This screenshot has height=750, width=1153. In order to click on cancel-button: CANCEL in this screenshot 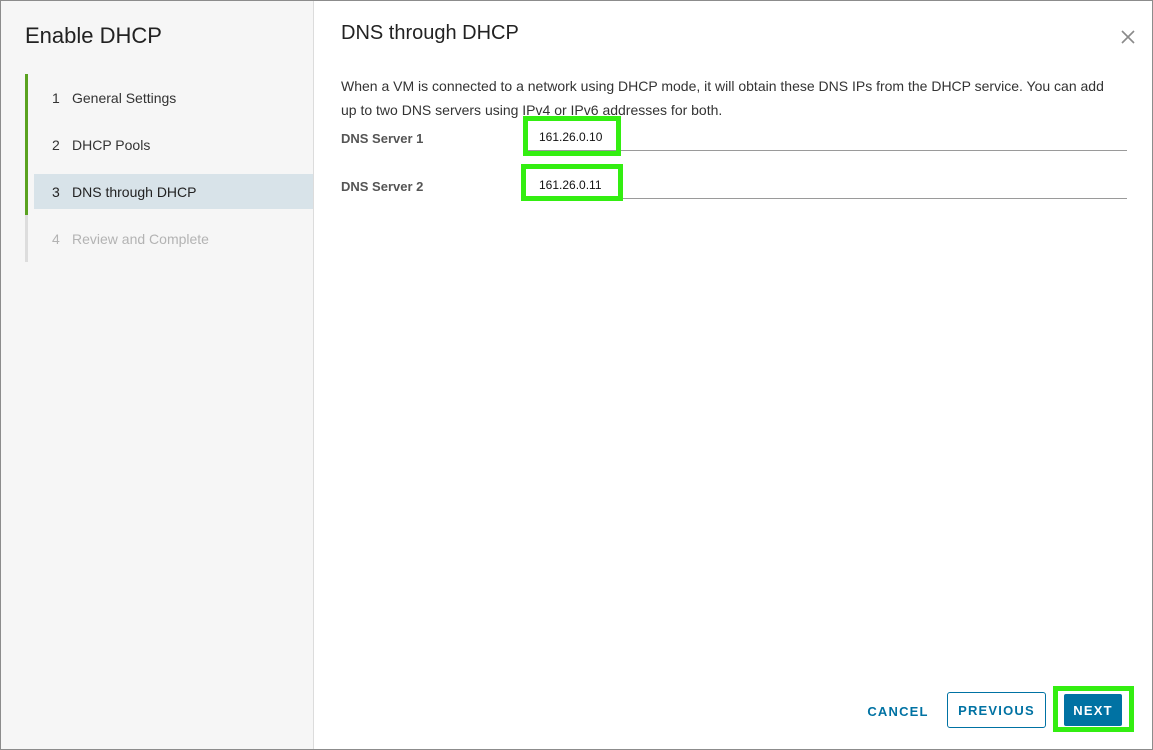, I will do `click(898, 711)`.